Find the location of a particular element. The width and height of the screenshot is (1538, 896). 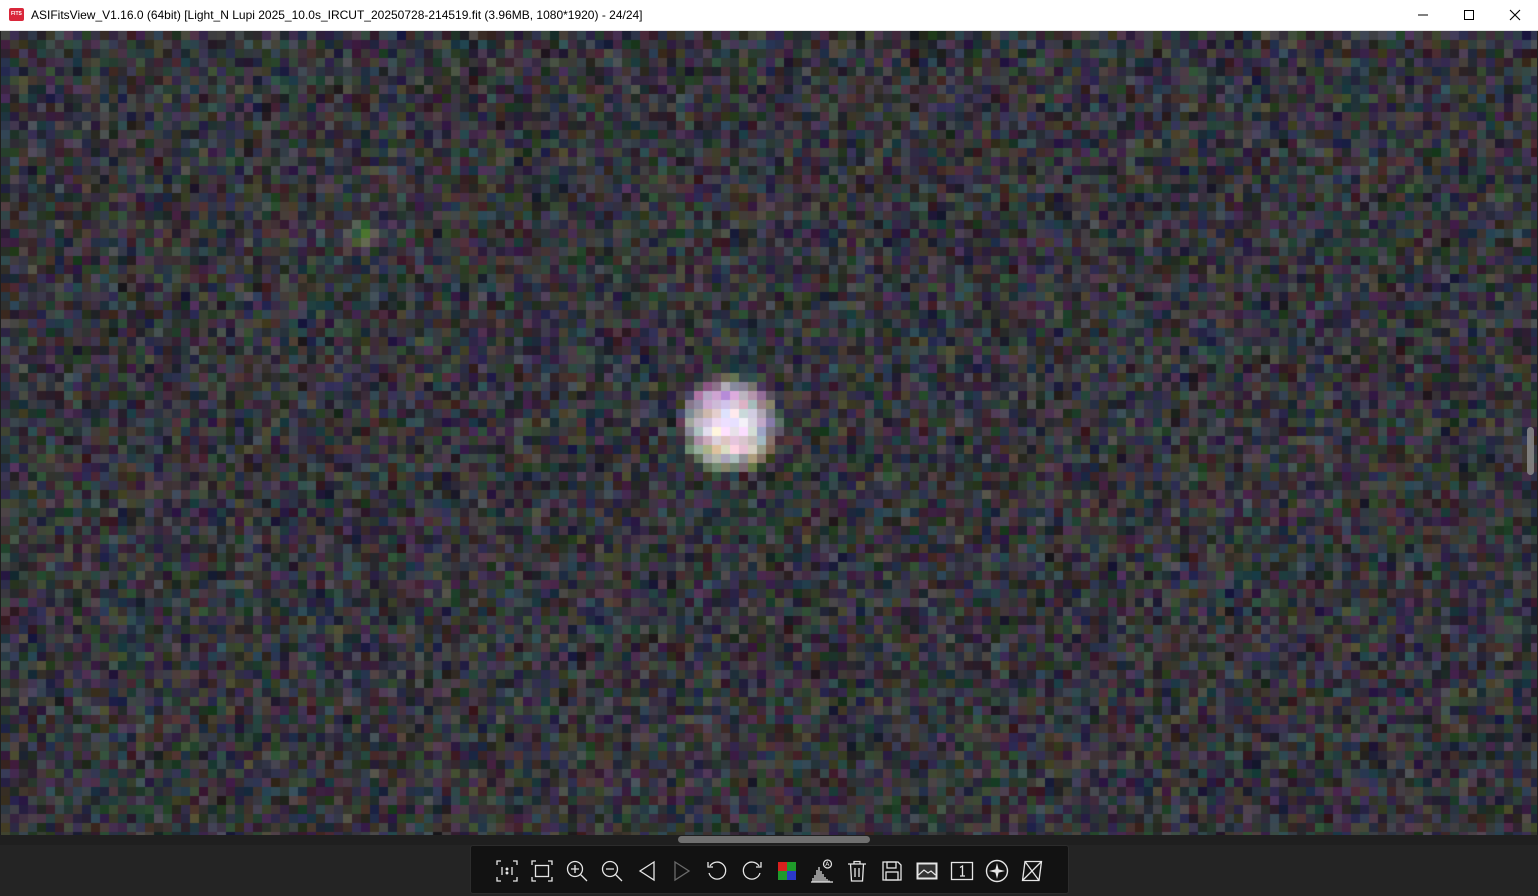

rotate-right-button is located at coordinates (752, 871).